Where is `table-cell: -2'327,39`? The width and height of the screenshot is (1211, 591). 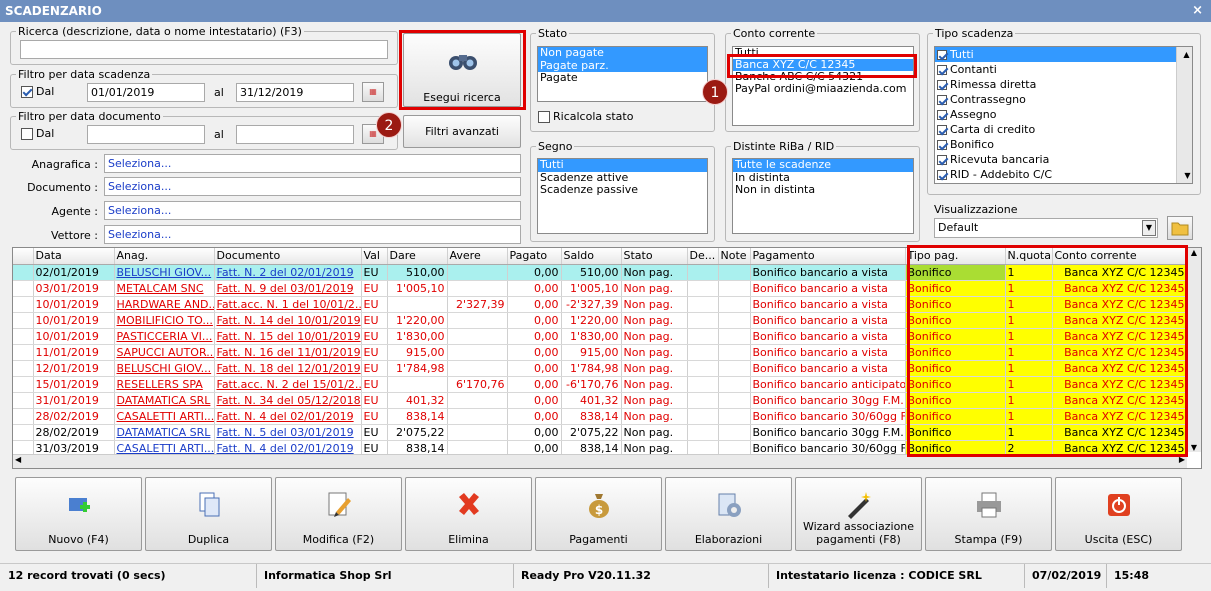 table-cell: -2'327,39 is located at coordinates (591, 304).